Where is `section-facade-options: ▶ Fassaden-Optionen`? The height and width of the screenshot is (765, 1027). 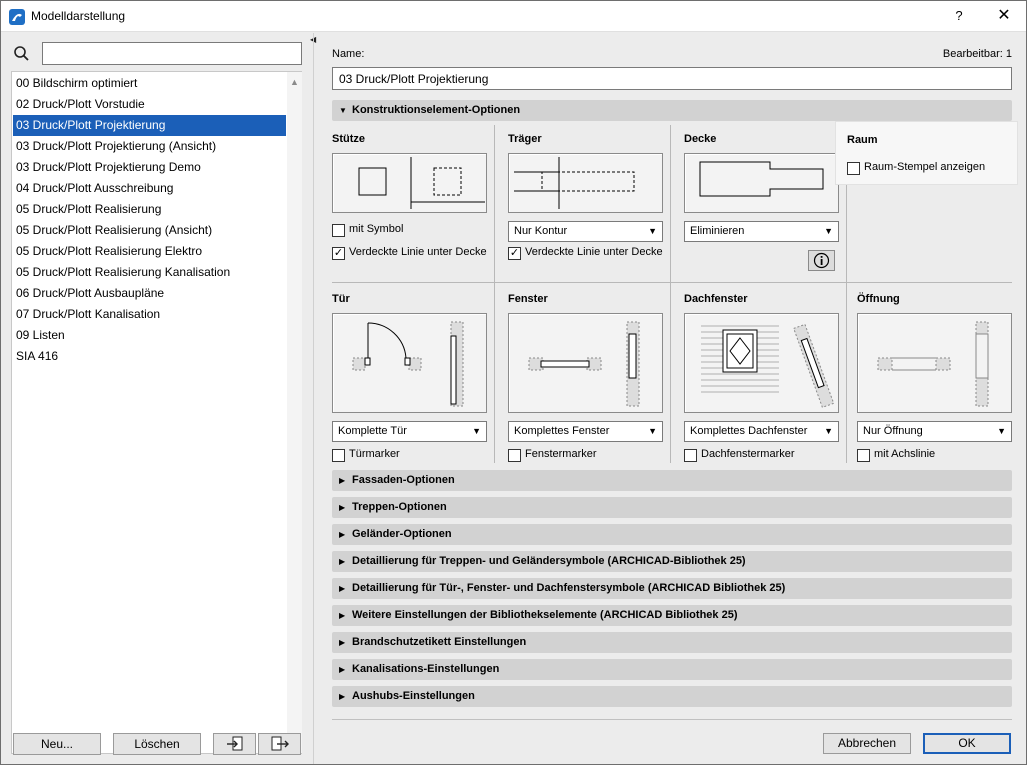 section-facade-options: ▶ Fassaden-Optionen is located at coordinates (672, 480).